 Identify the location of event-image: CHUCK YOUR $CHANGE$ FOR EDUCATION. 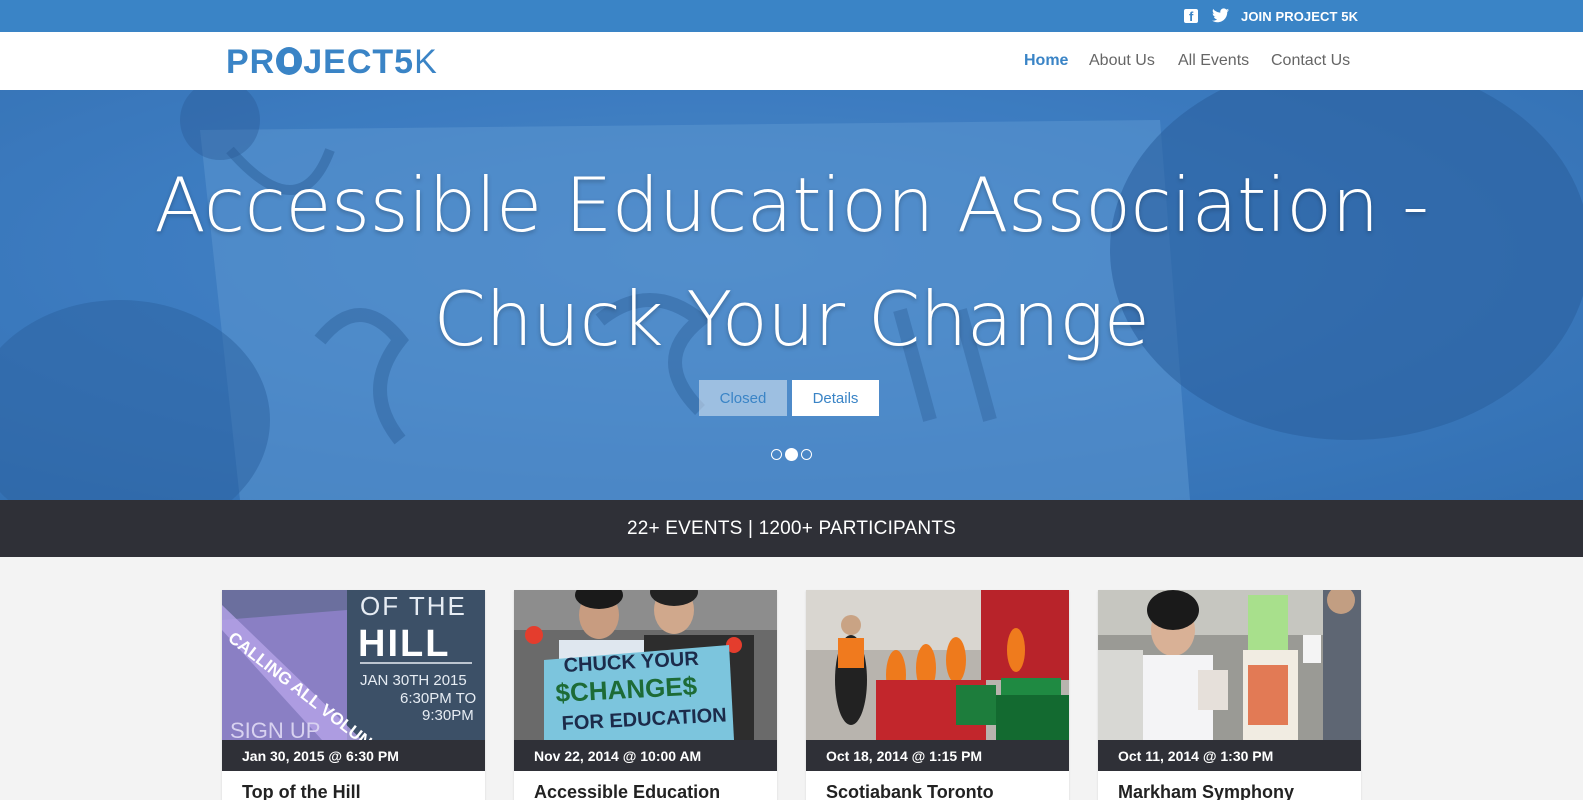
(645, 665).